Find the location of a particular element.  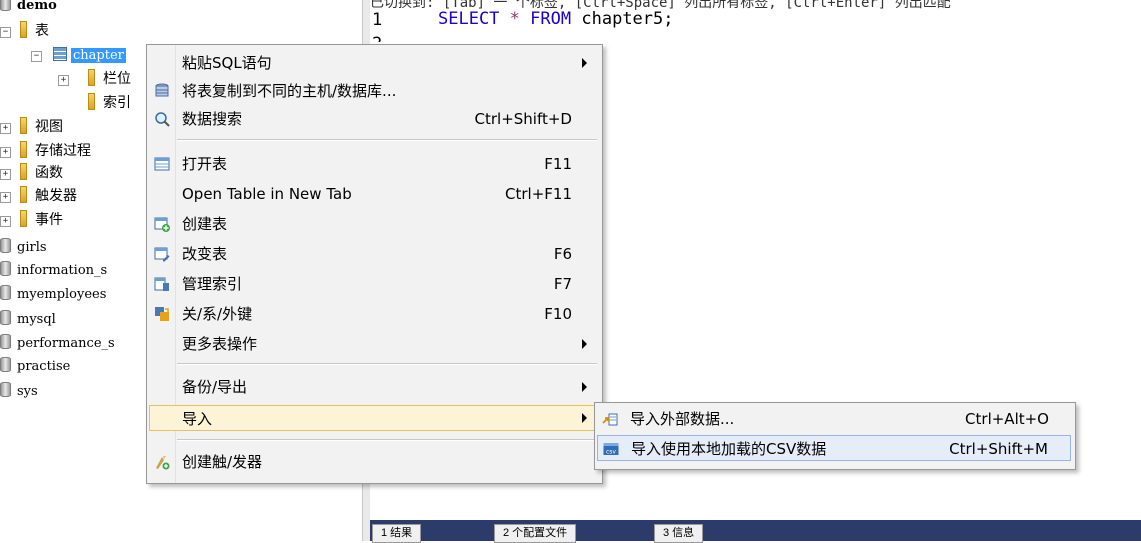

menu-item-label: 创建触/发器 is located at coordinates (222, 462).